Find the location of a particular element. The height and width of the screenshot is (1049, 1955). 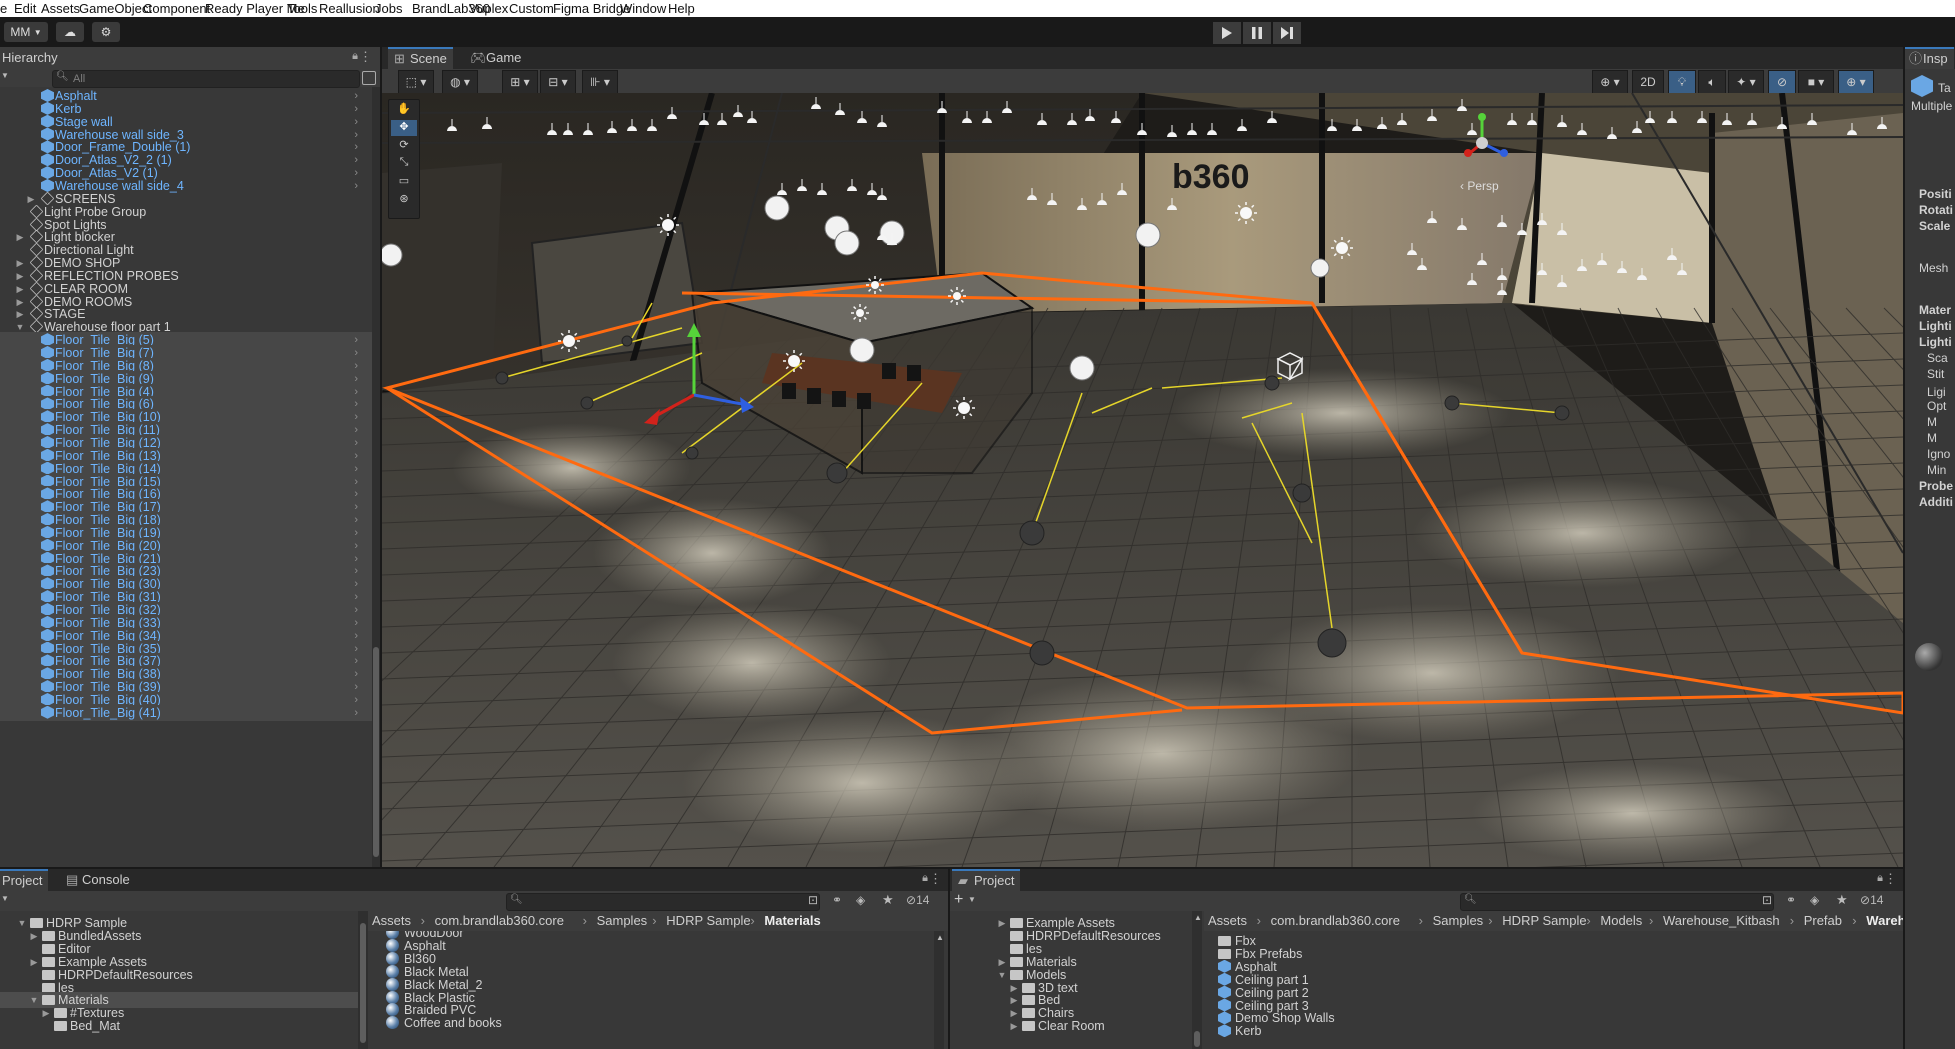

breadcrumb-item: Warehouse Sec is located at coordinates (1884, 921).